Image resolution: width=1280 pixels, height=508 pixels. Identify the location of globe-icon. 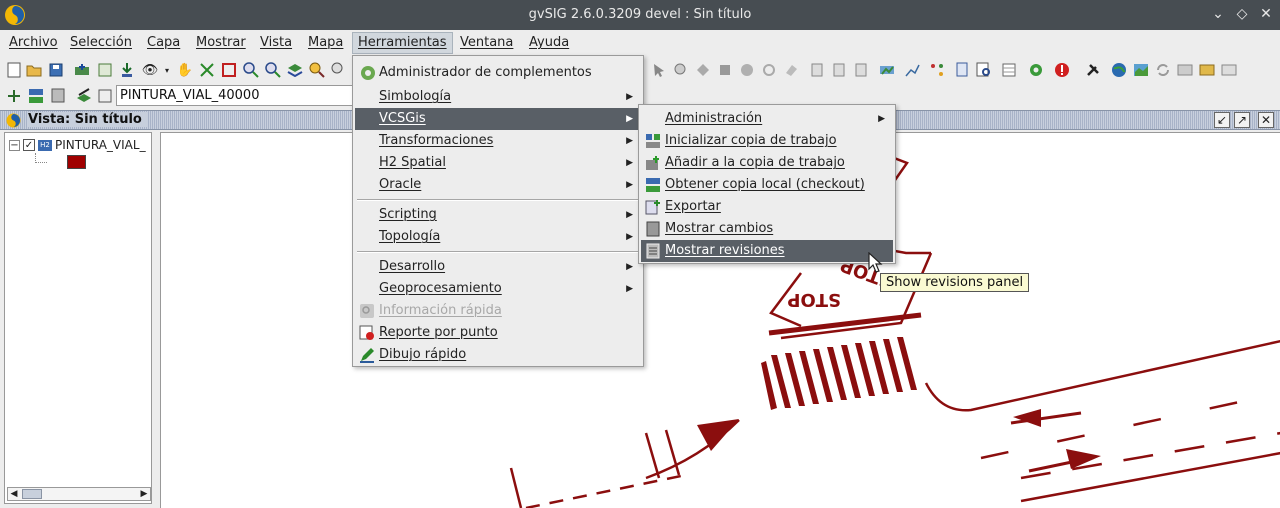
(1119, 70).